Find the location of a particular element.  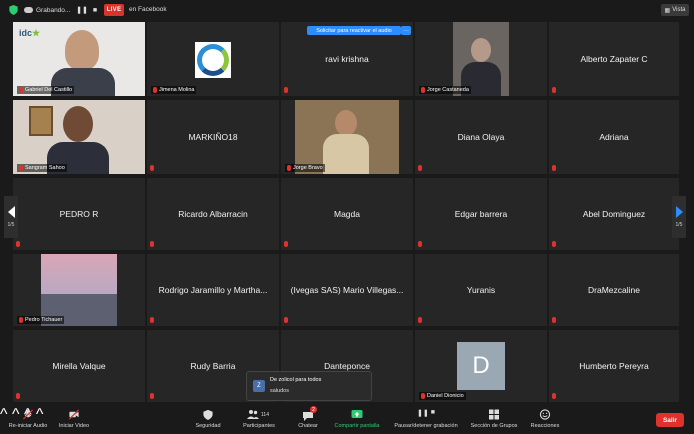

view-button: ▦ Vista is located at coordinates (675, 10).